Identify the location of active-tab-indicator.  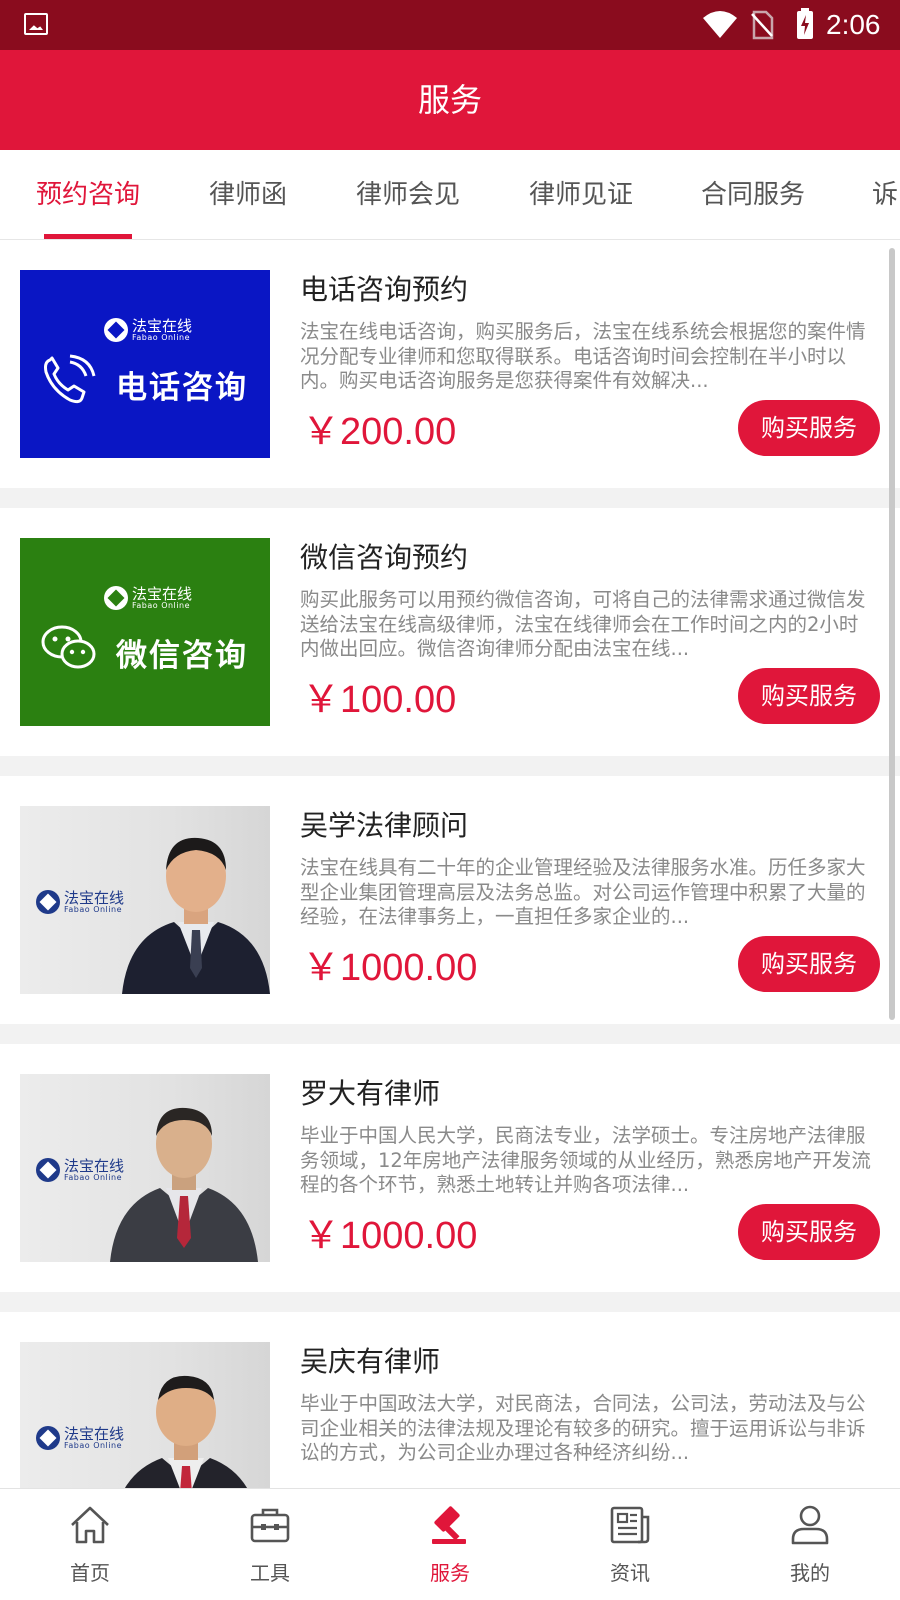
(88, 236).